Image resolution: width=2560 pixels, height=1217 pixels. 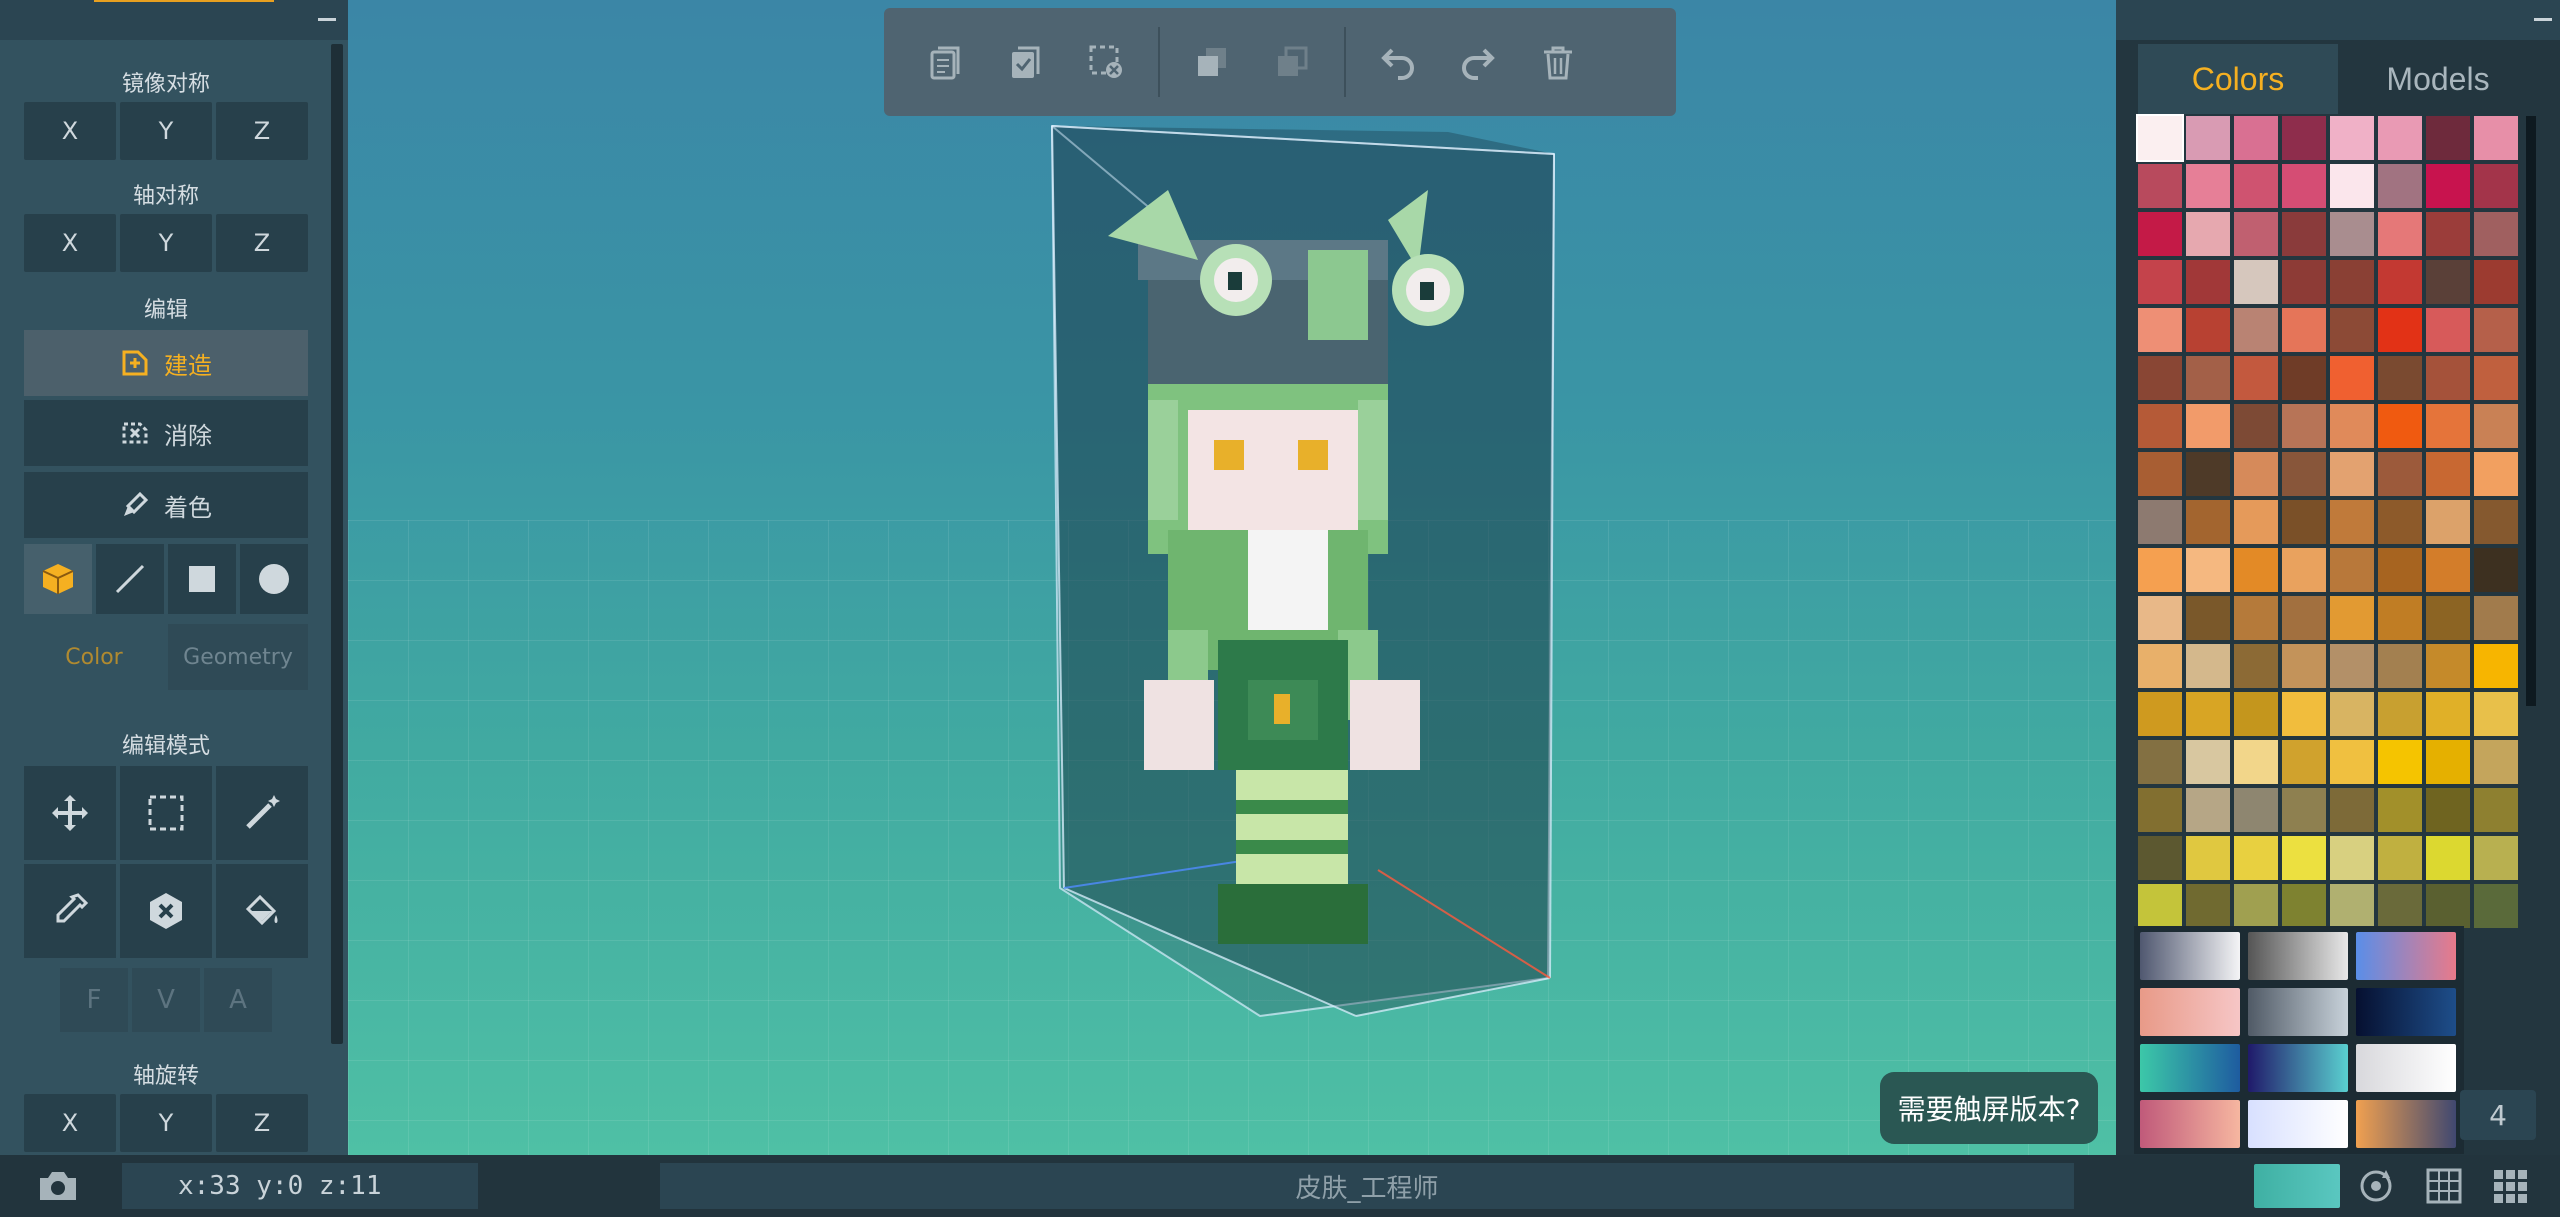 I want to click on square-shape-button, so click(x=202, y=579).